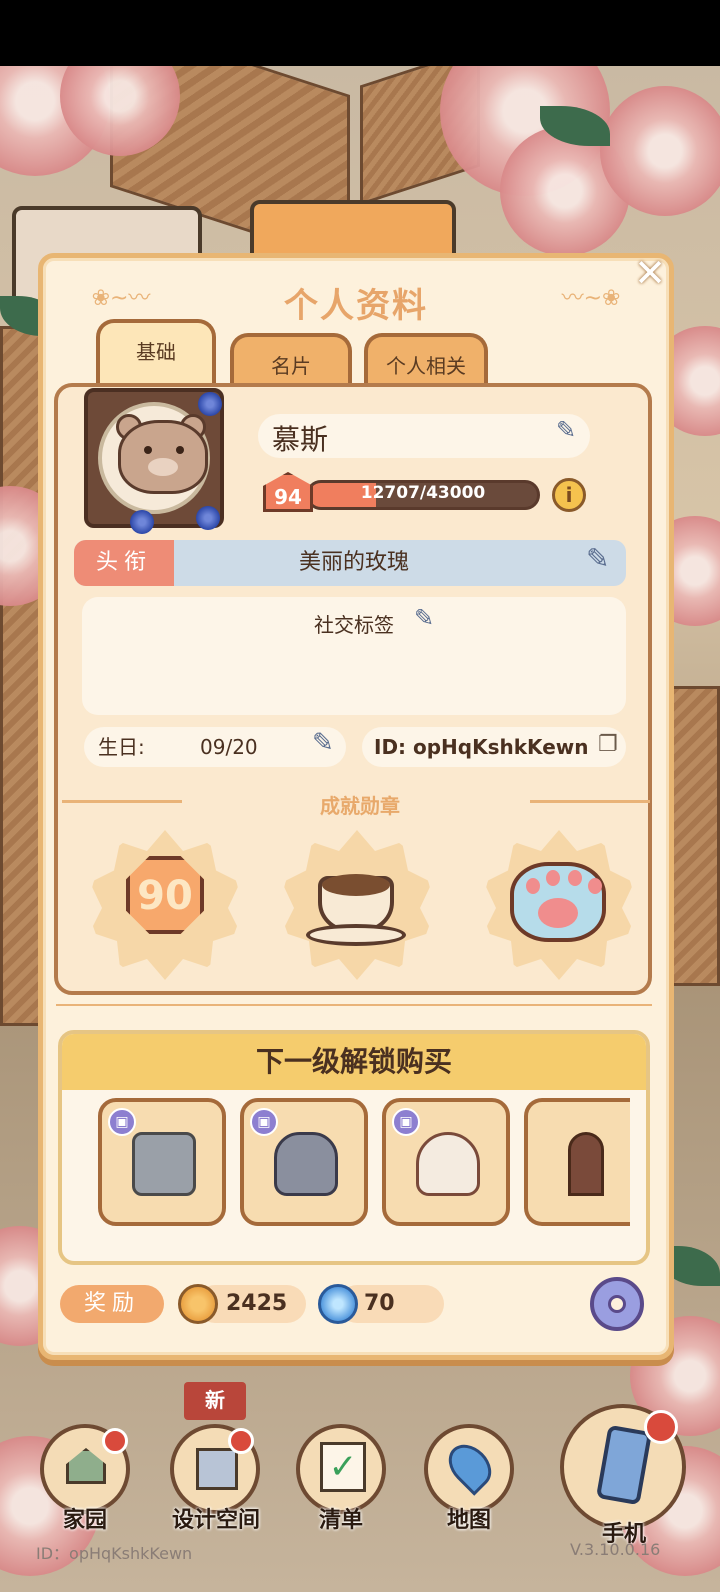  Describe the element at coordinates (257, 1303) in the screenshot. I see `coin-amount: 2425` at that location.